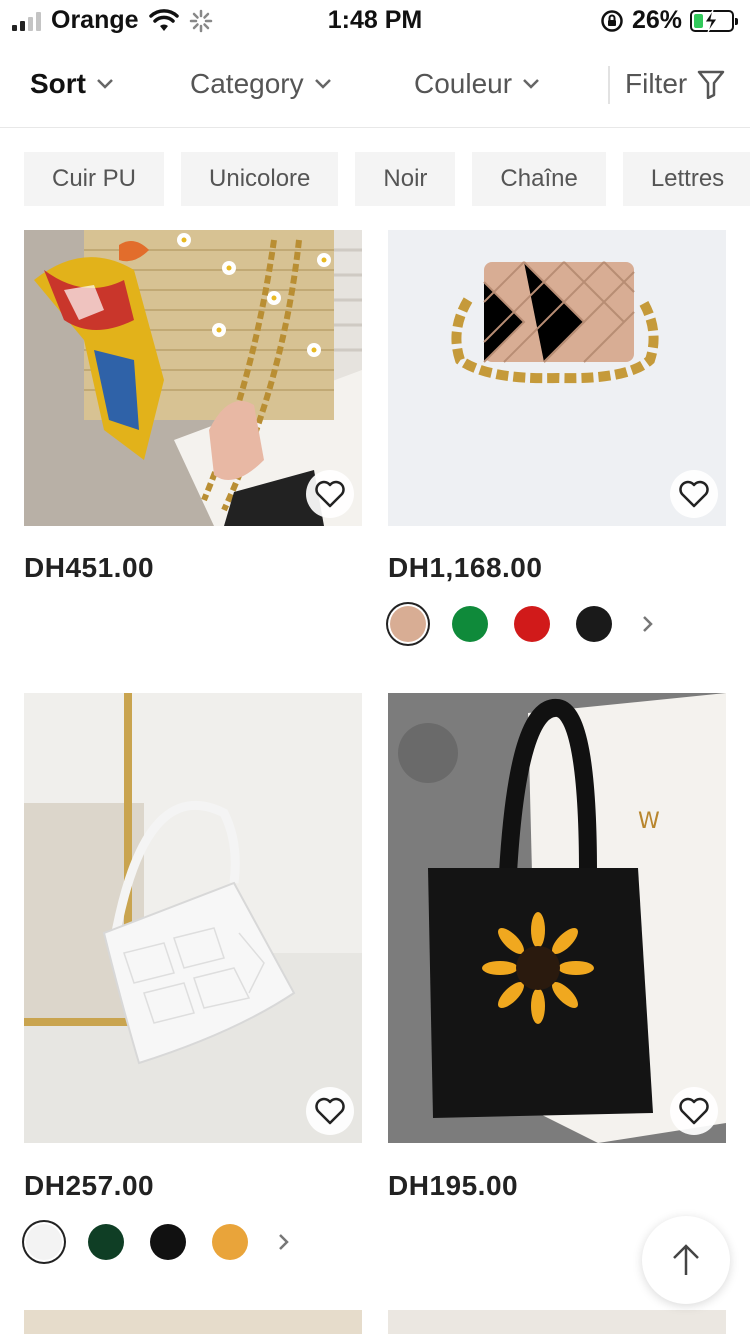  Describe the element at coordinates (609, 85) in the screenshot. I see `filter-divider` at that location.